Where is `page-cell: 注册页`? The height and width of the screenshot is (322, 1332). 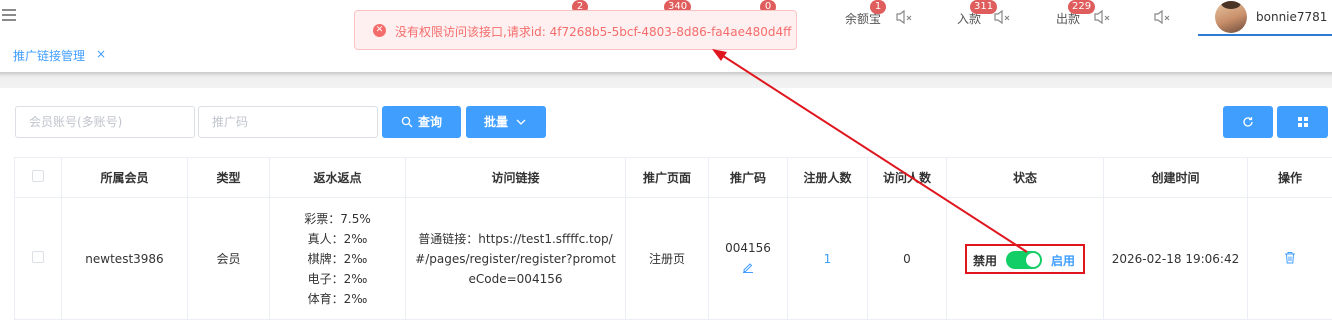 page-cell: 注册页 is located at coordinates (667, 258).